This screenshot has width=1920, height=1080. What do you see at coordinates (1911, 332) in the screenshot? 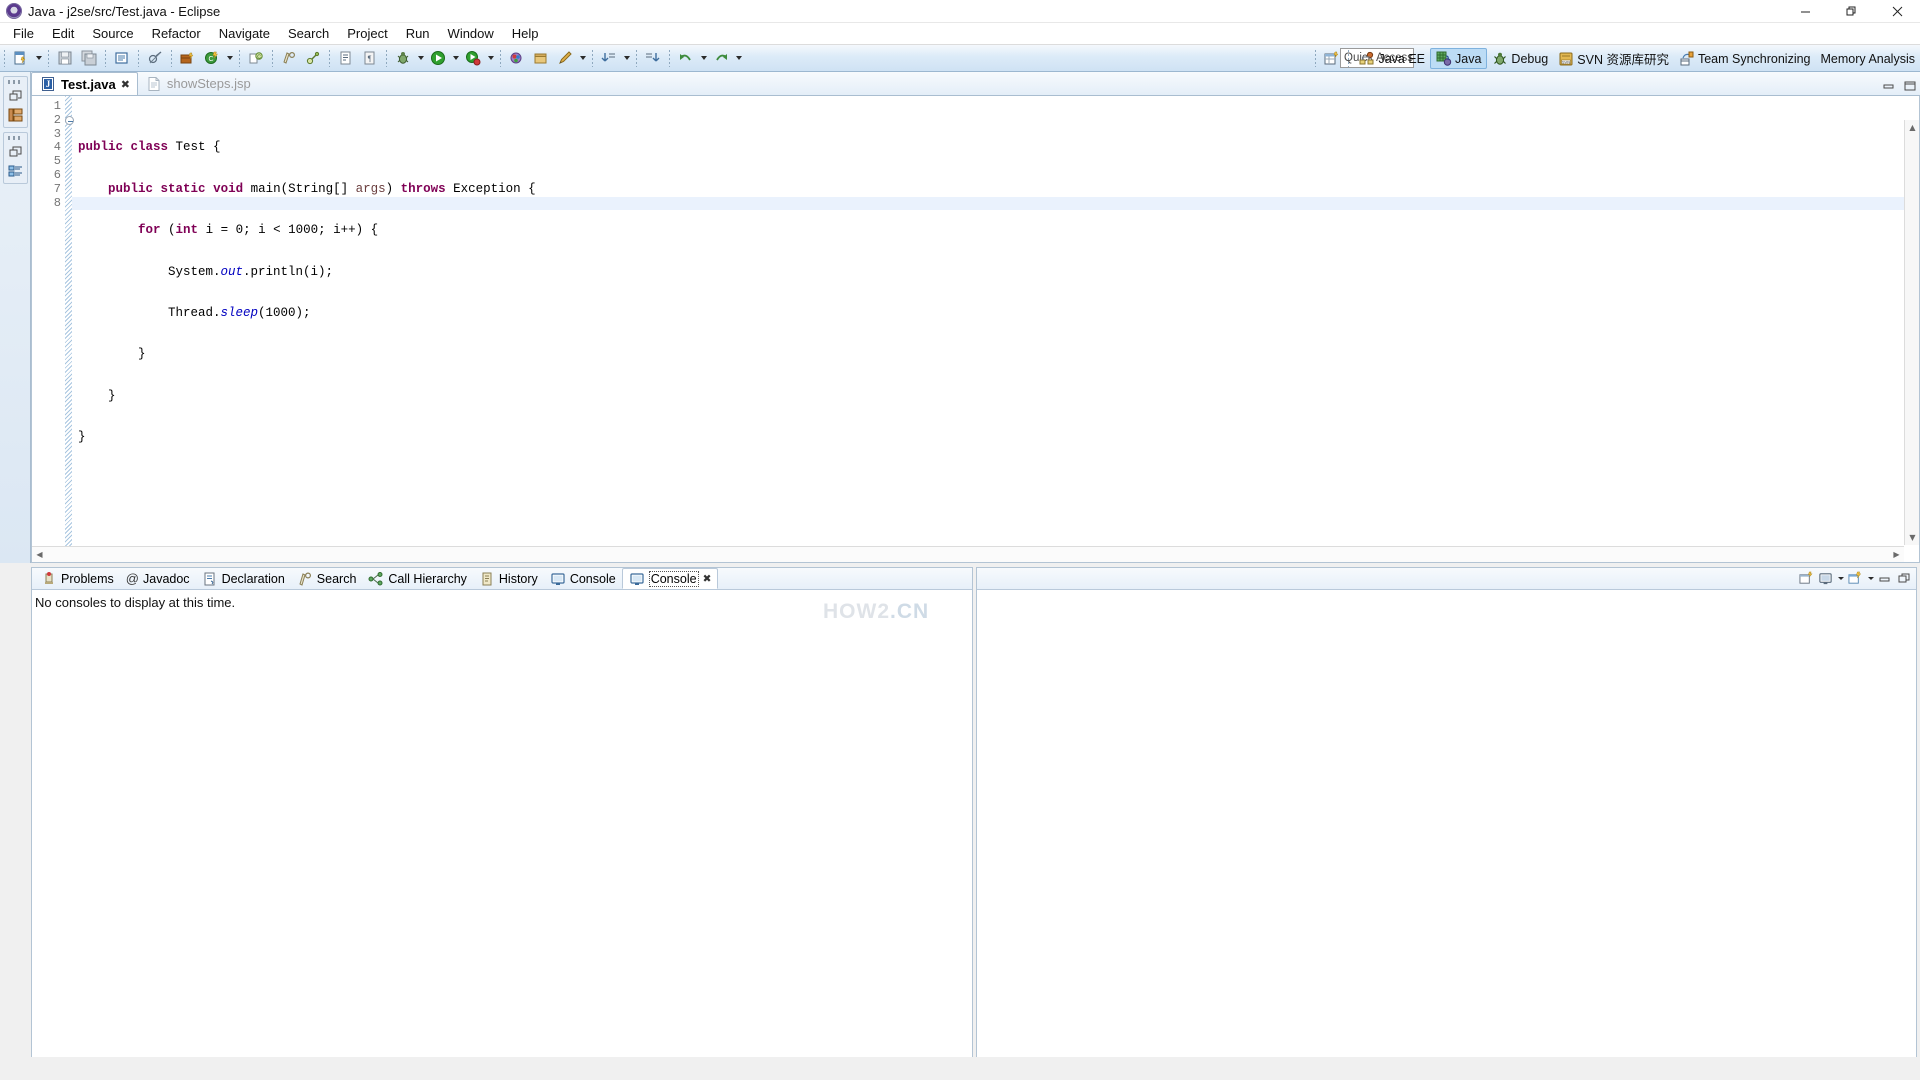
I see `editor-vertical-scrollbar: ▲ ▼` at bounding box center [1911, 332].